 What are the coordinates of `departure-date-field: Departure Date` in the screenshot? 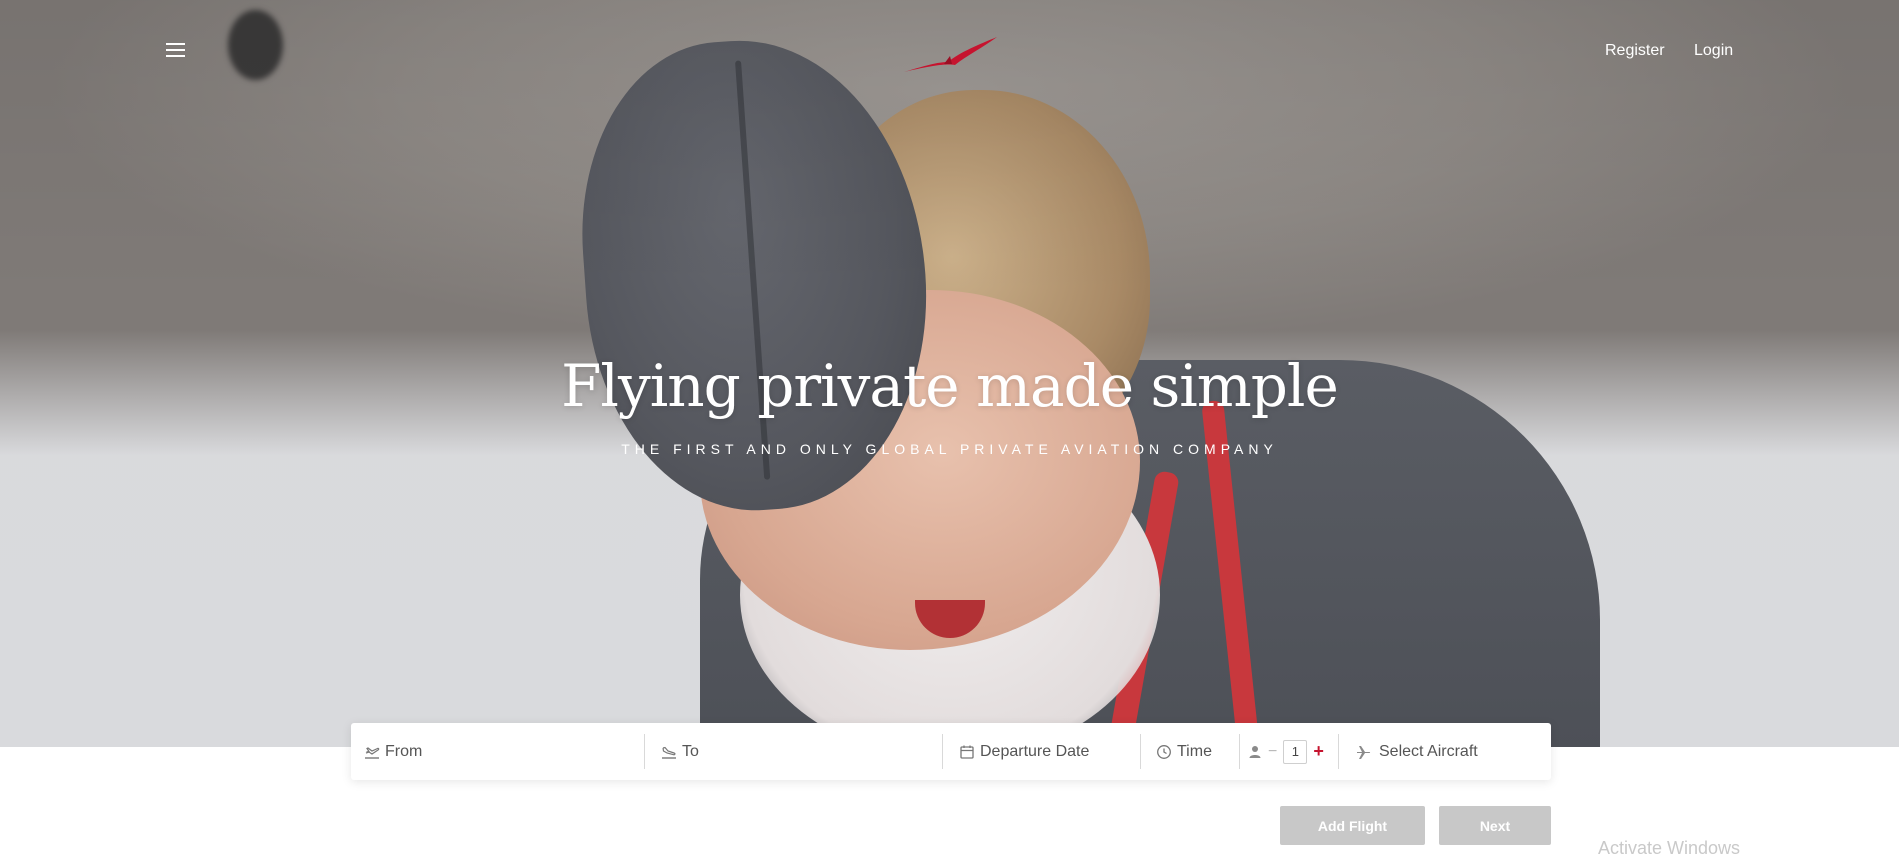 It's located at (1048, 751).